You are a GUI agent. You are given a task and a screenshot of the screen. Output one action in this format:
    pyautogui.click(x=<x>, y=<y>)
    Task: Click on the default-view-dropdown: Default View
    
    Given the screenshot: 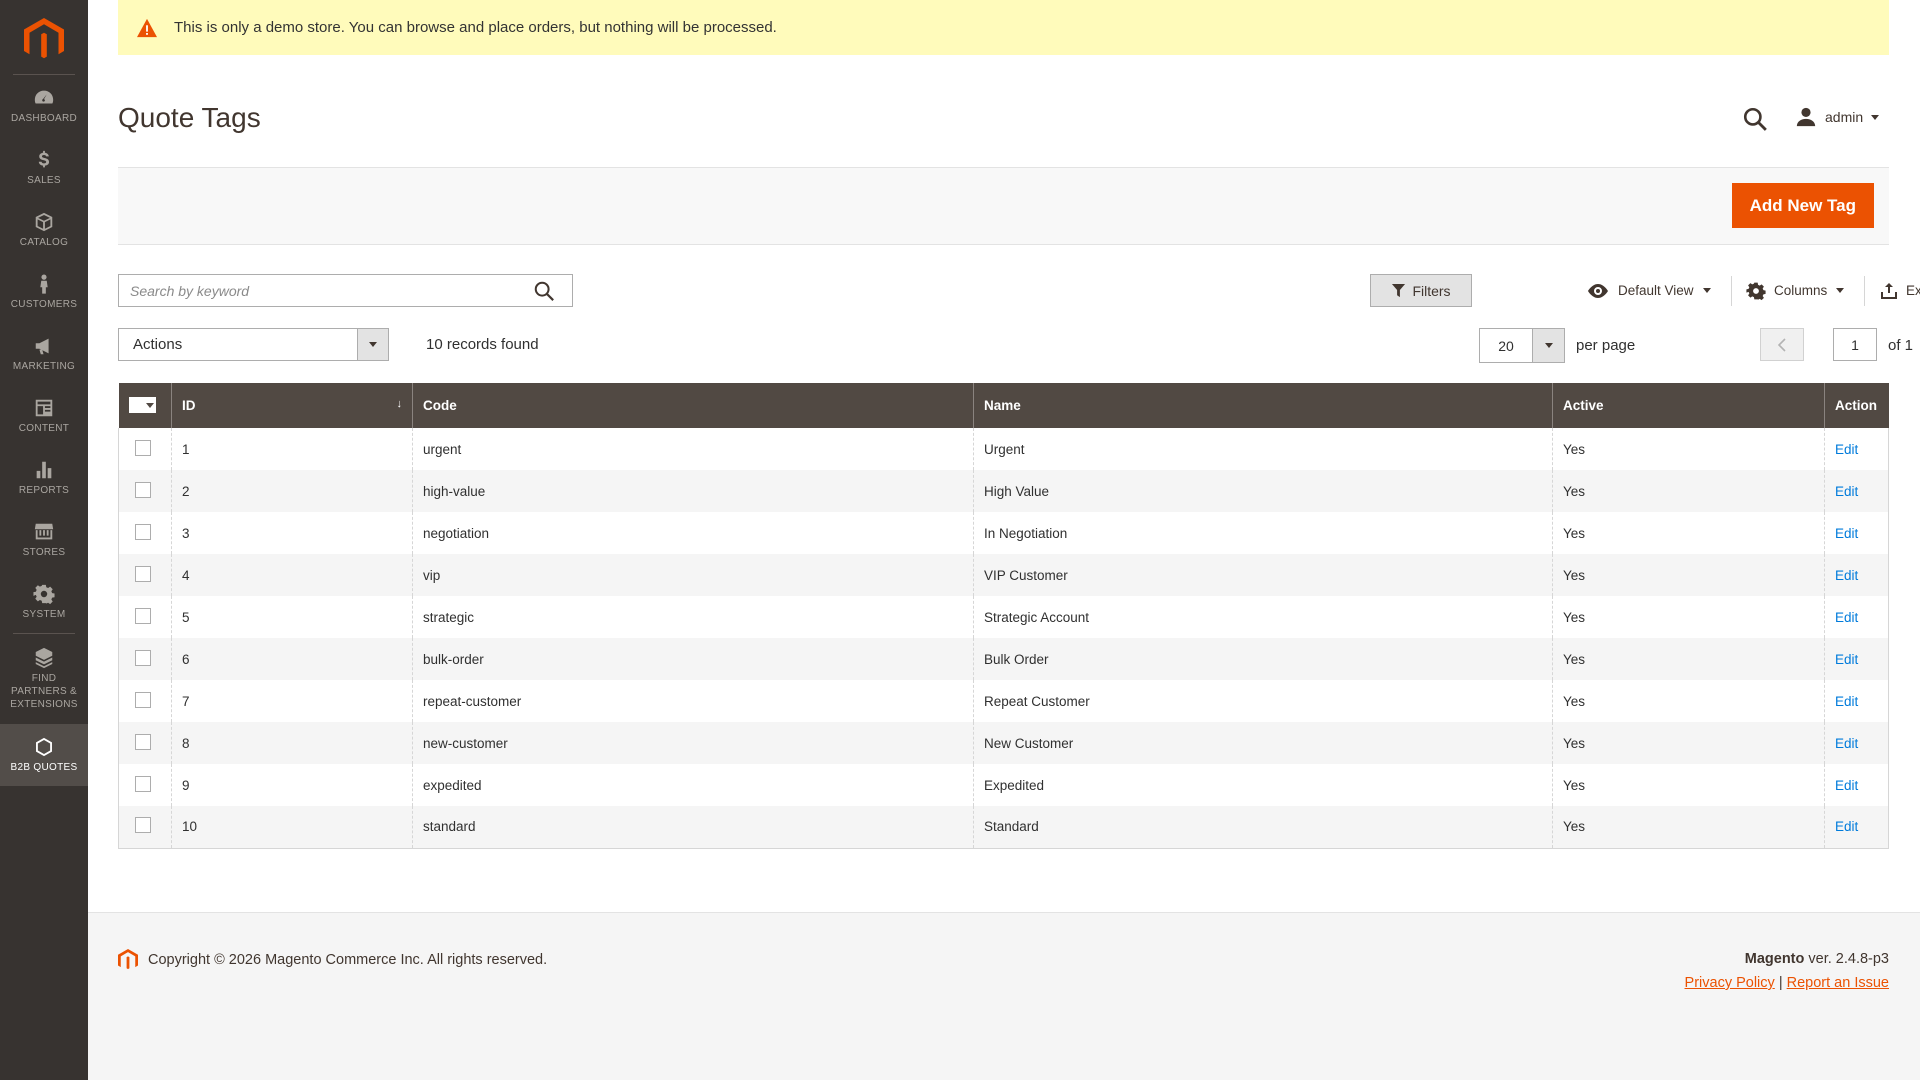 What is the action you would take?
    pyautogui.click(x=1648, y=290)
    